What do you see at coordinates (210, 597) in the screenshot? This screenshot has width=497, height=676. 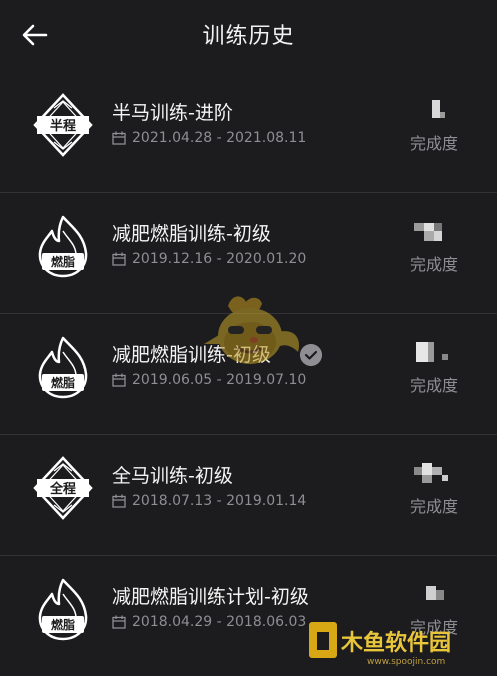 I see `plan-name: 减肥燃脂训练计划-初级` at bounding box center [210, 597].